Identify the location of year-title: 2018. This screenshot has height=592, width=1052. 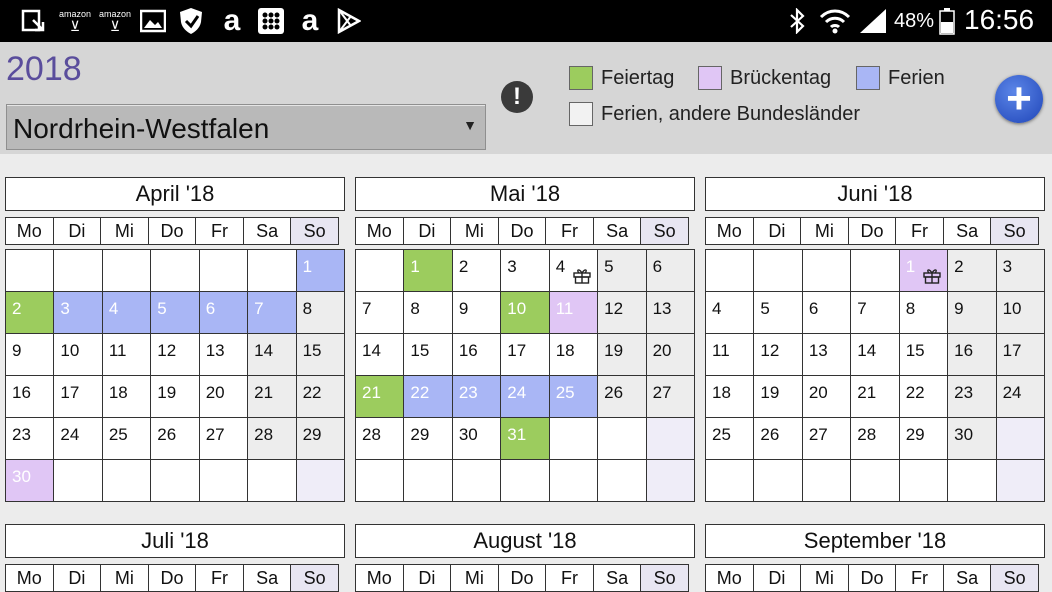
(44, 69).